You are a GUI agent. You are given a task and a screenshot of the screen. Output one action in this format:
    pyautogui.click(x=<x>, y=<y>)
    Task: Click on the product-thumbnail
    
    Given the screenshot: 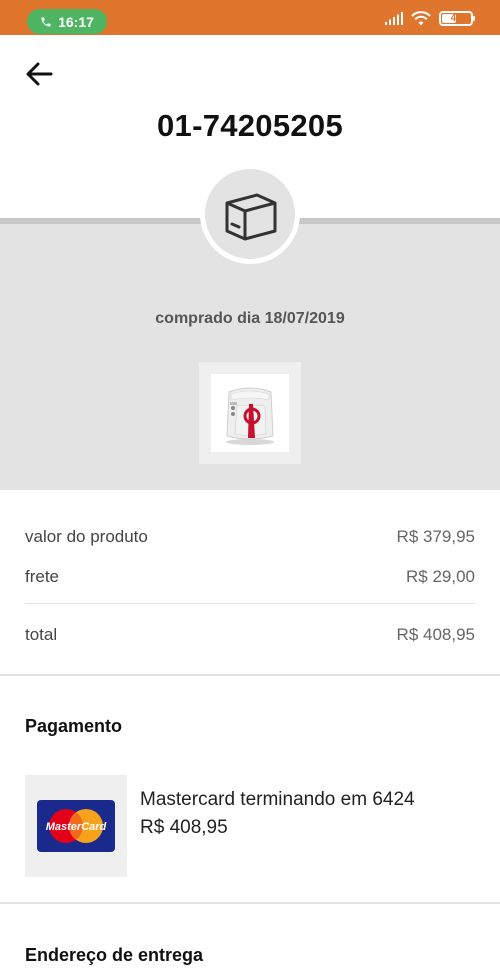 What is the action you would take?
    pyautogui.click(x=250, y=413)
    